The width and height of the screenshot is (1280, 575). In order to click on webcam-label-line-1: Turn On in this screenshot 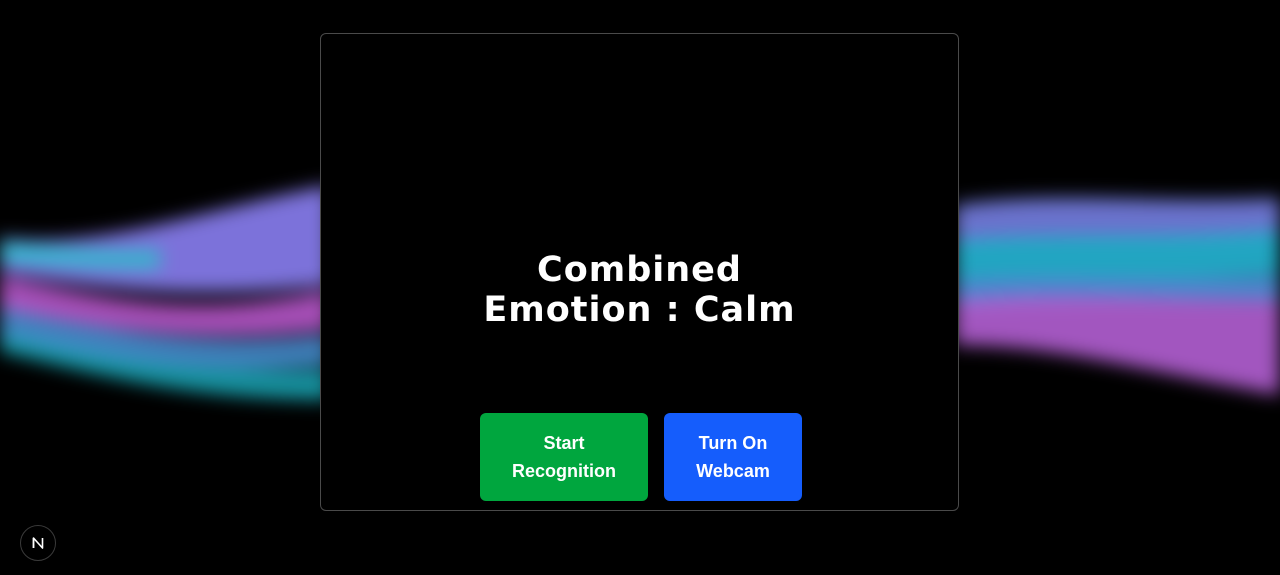, I will do `click(733, 443)`.